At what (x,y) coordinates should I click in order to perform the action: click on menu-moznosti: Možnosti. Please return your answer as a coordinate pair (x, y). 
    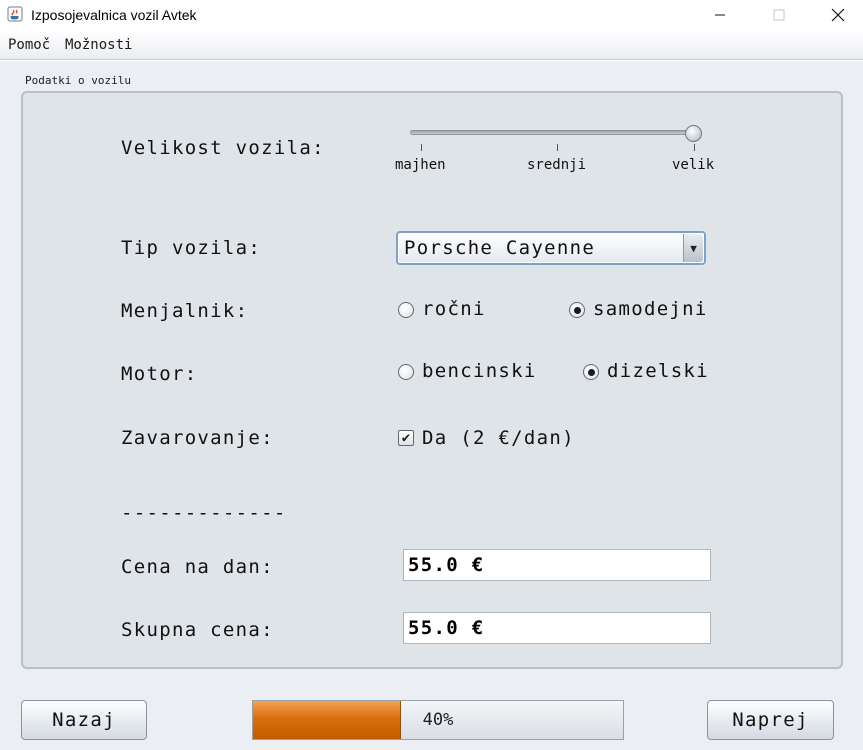
    Looking at the image, I should click on (98, 45).